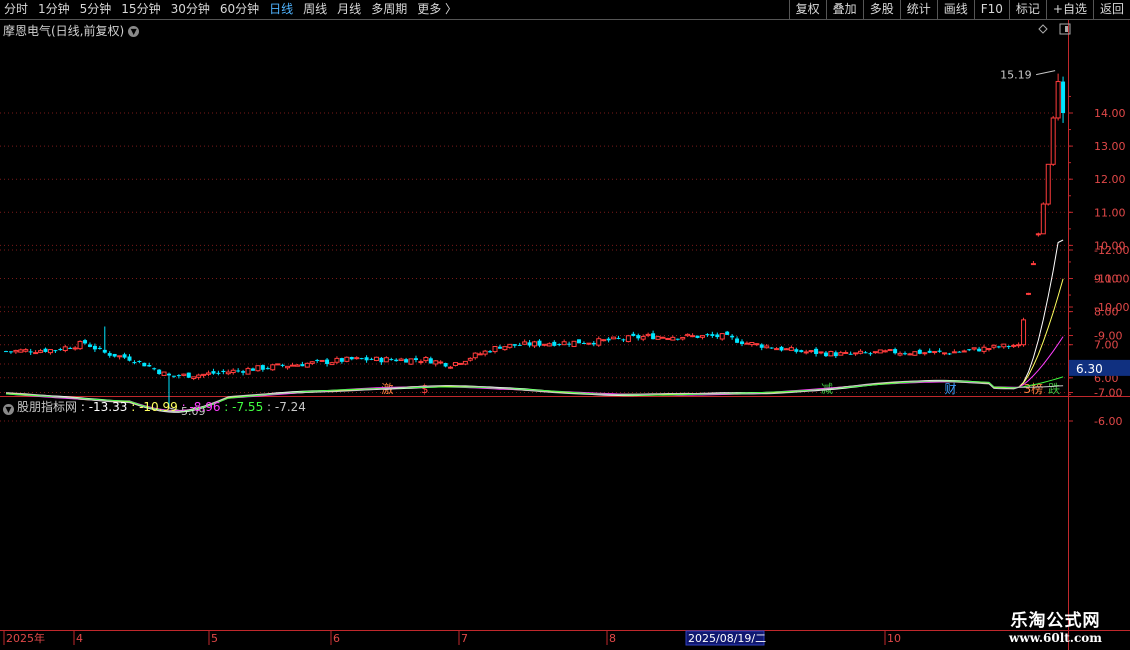 Image resolution: width=1130 pixels, height=650 pixels. Describe the element at coordinates (242, 407) in the screenshot. I see `indicator-value-3: : -7.55` at that location.